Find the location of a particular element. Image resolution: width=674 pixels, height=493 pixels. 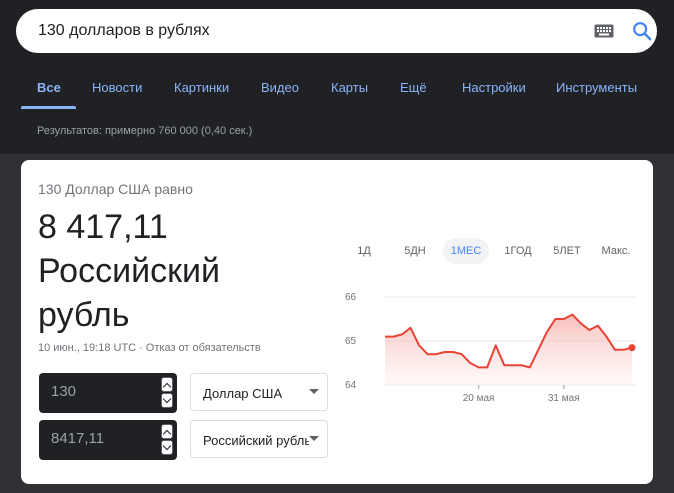

to-currency-select: Российский рубль is located at coordinates (259, 439).